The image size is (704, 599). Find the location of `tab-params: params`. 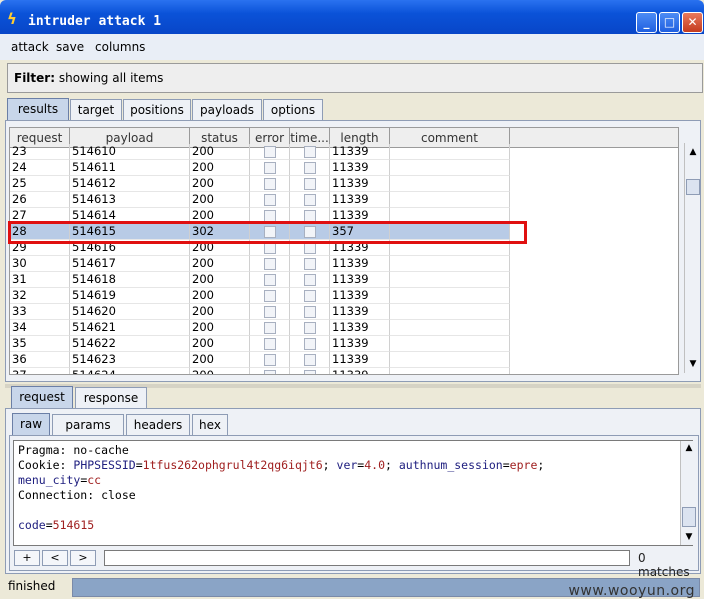

tab-params: params is located at coordinates (88, 425).